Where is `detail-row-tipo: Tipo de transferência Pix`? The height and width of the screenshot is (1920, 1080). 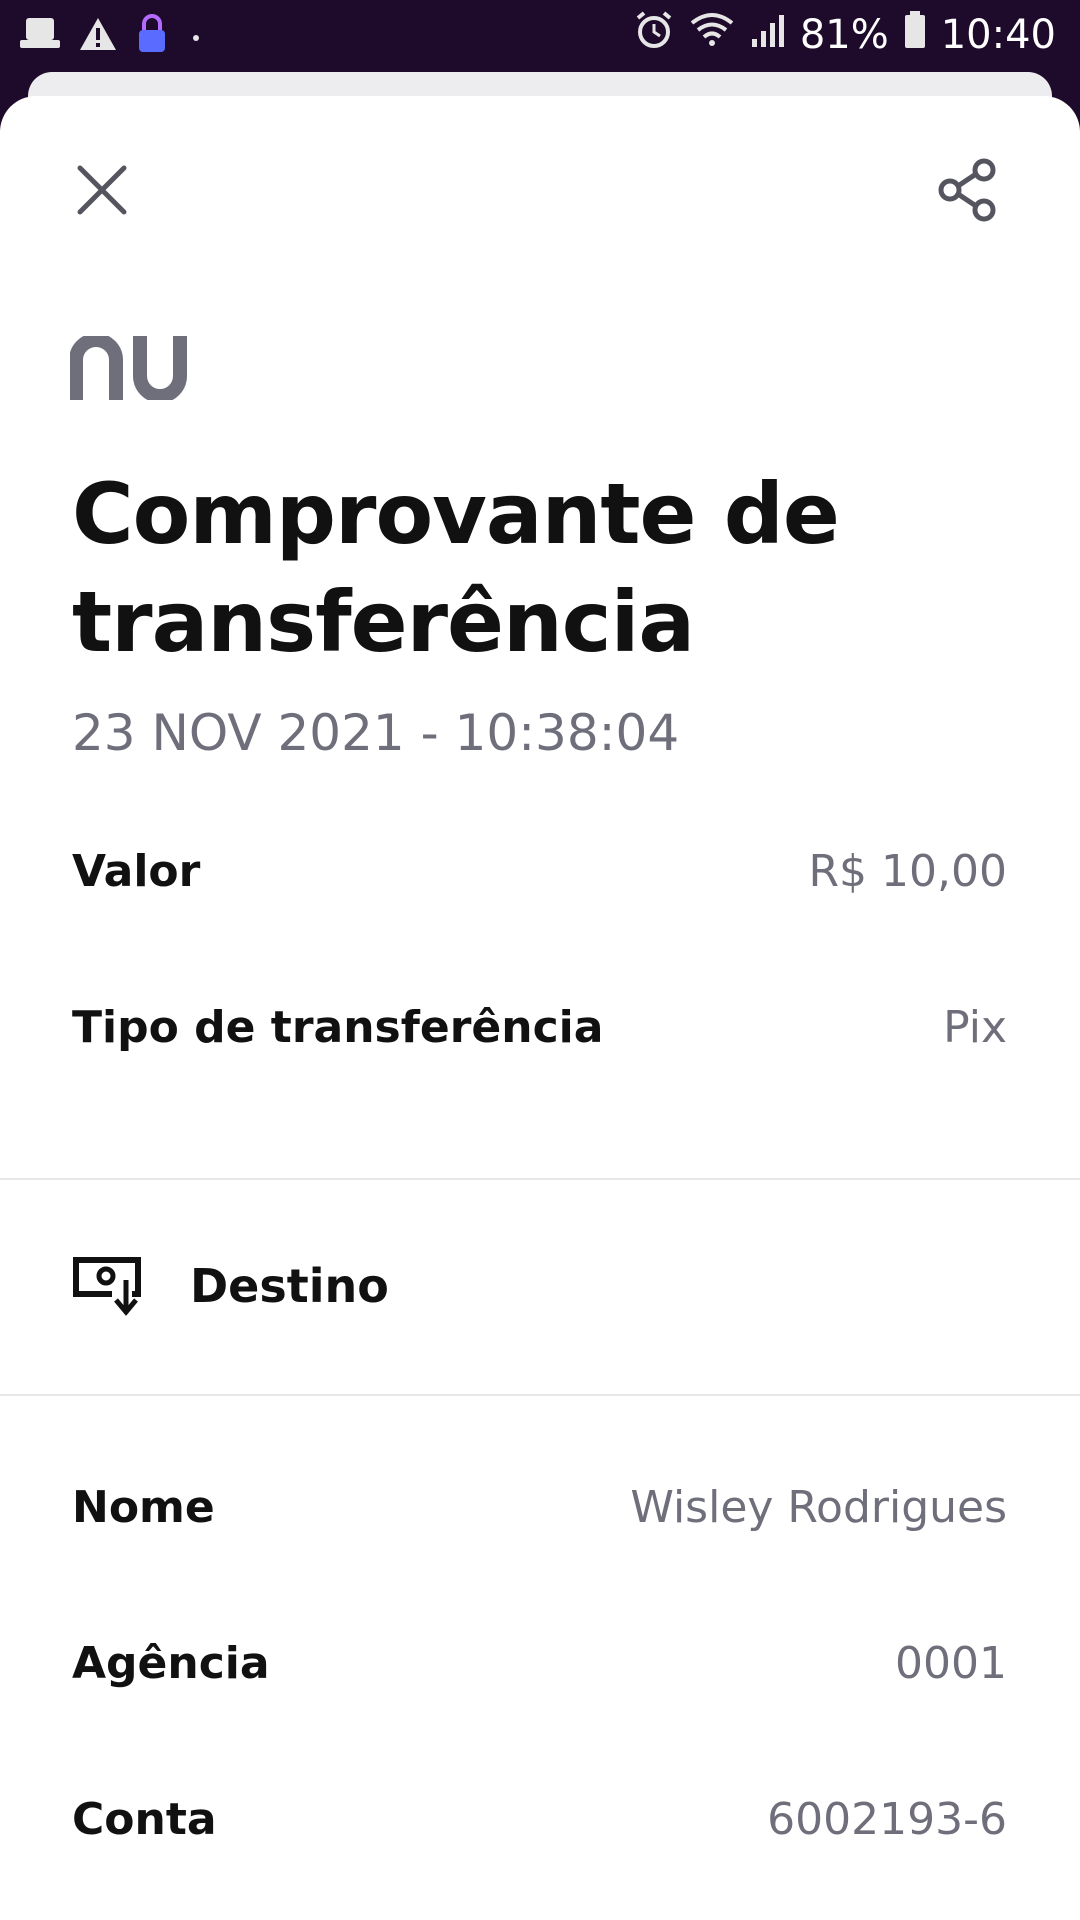
detail-row-tipo: Tipo de transferência Pix is located at coordinates (539, 1027).